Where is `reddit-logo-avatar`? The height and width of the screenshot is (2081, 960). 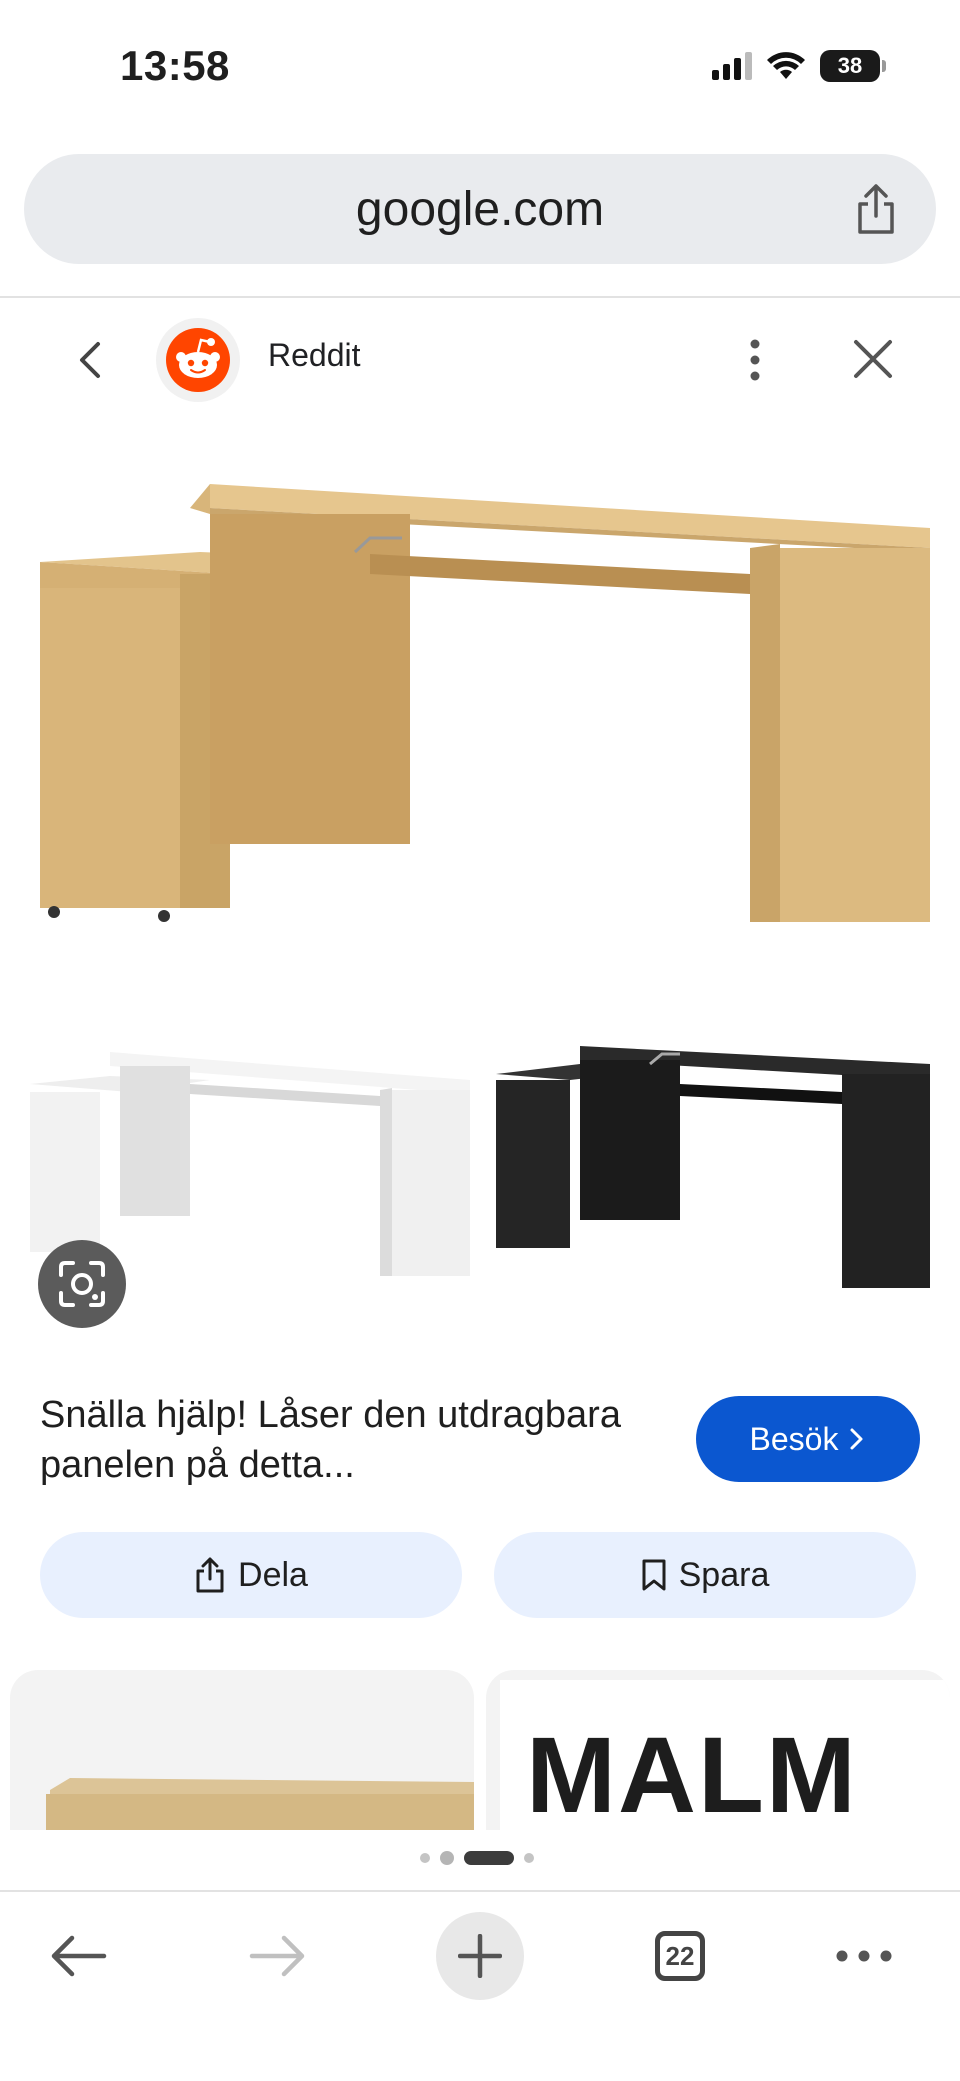
reddit-logo-avatar is located at coordinates (198, 360).